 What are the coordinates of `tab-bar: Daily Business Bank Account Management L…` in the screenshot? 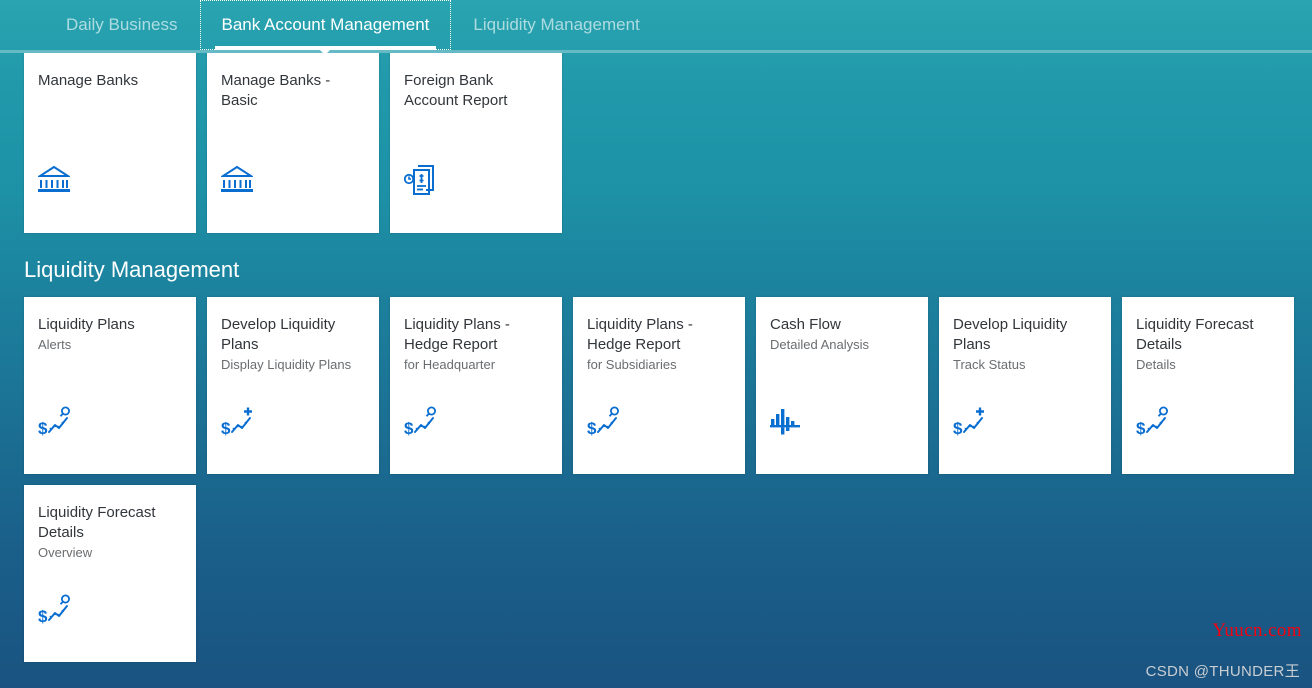 It's located at (656, 27).